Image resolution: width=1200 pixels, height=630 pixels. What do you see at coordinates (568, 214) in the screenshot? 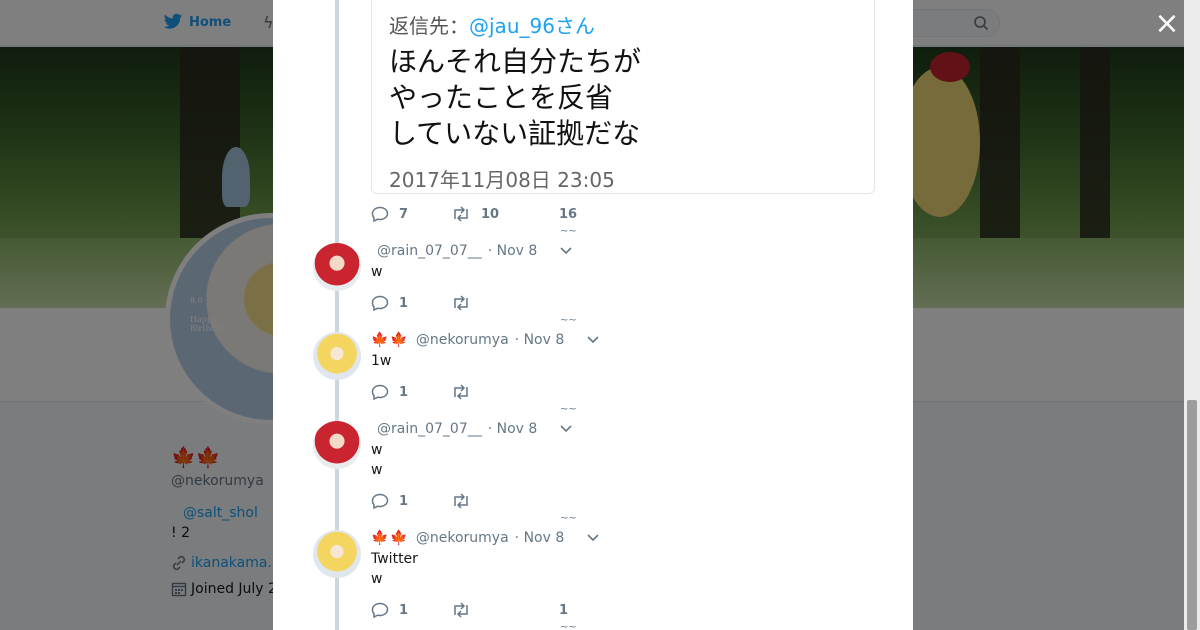
I see `like-count: 16` at bounding box center [568, 214].